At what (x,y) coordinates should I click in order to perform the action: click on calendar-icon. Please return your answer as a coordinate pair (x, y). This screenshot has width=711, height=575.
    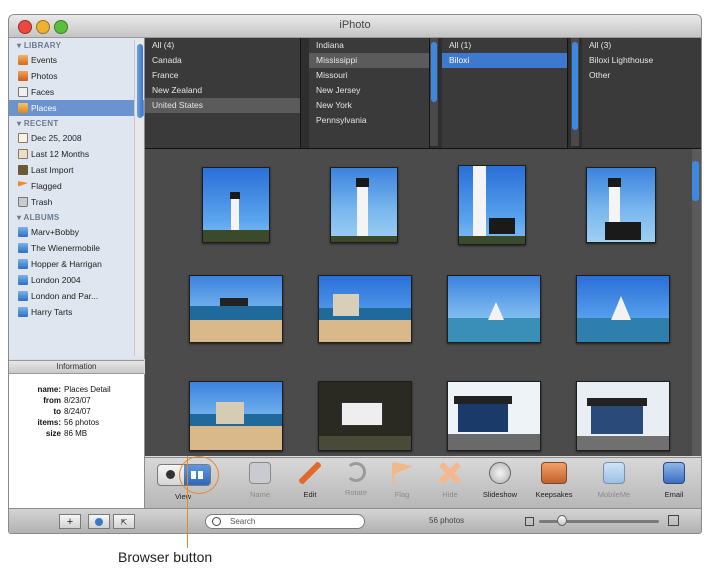
    Looking at the image, I should click on (23, 138).